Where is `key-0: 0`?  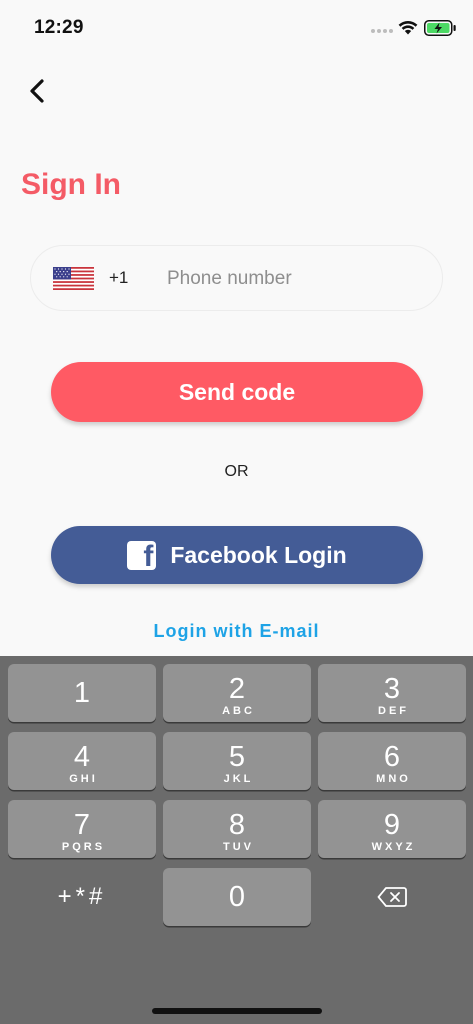
key-0: 0 is located at coordinates (237, 897).